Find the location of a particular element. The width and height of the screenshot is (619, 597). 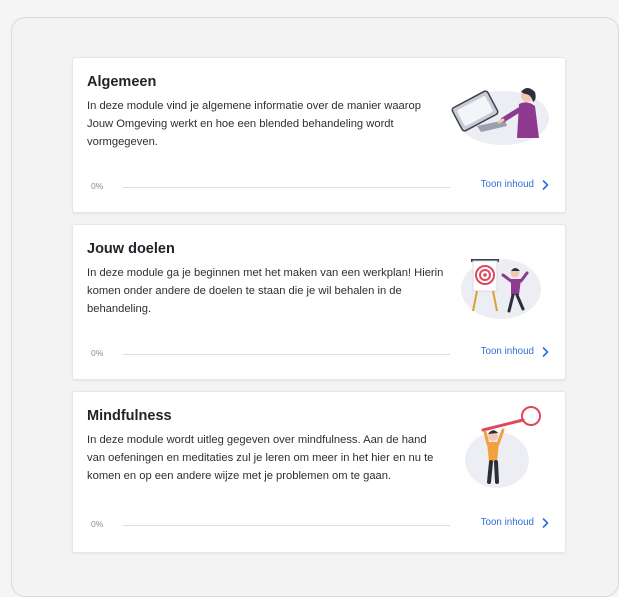

person-with-magnifier-illustration is located at coordinates (499, 448).